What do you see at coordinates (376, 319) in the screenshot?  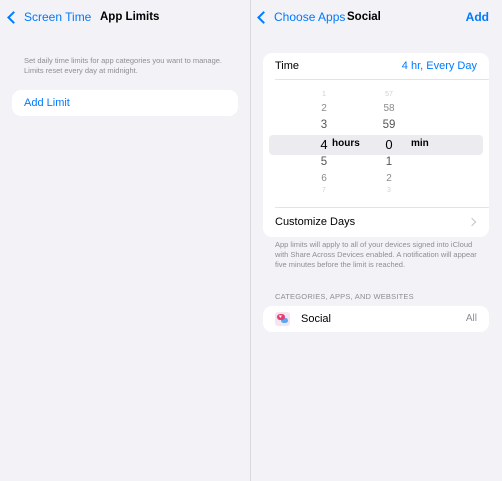 I see `social-category-row: ♥ Social All` at bounding box center [376, 319].